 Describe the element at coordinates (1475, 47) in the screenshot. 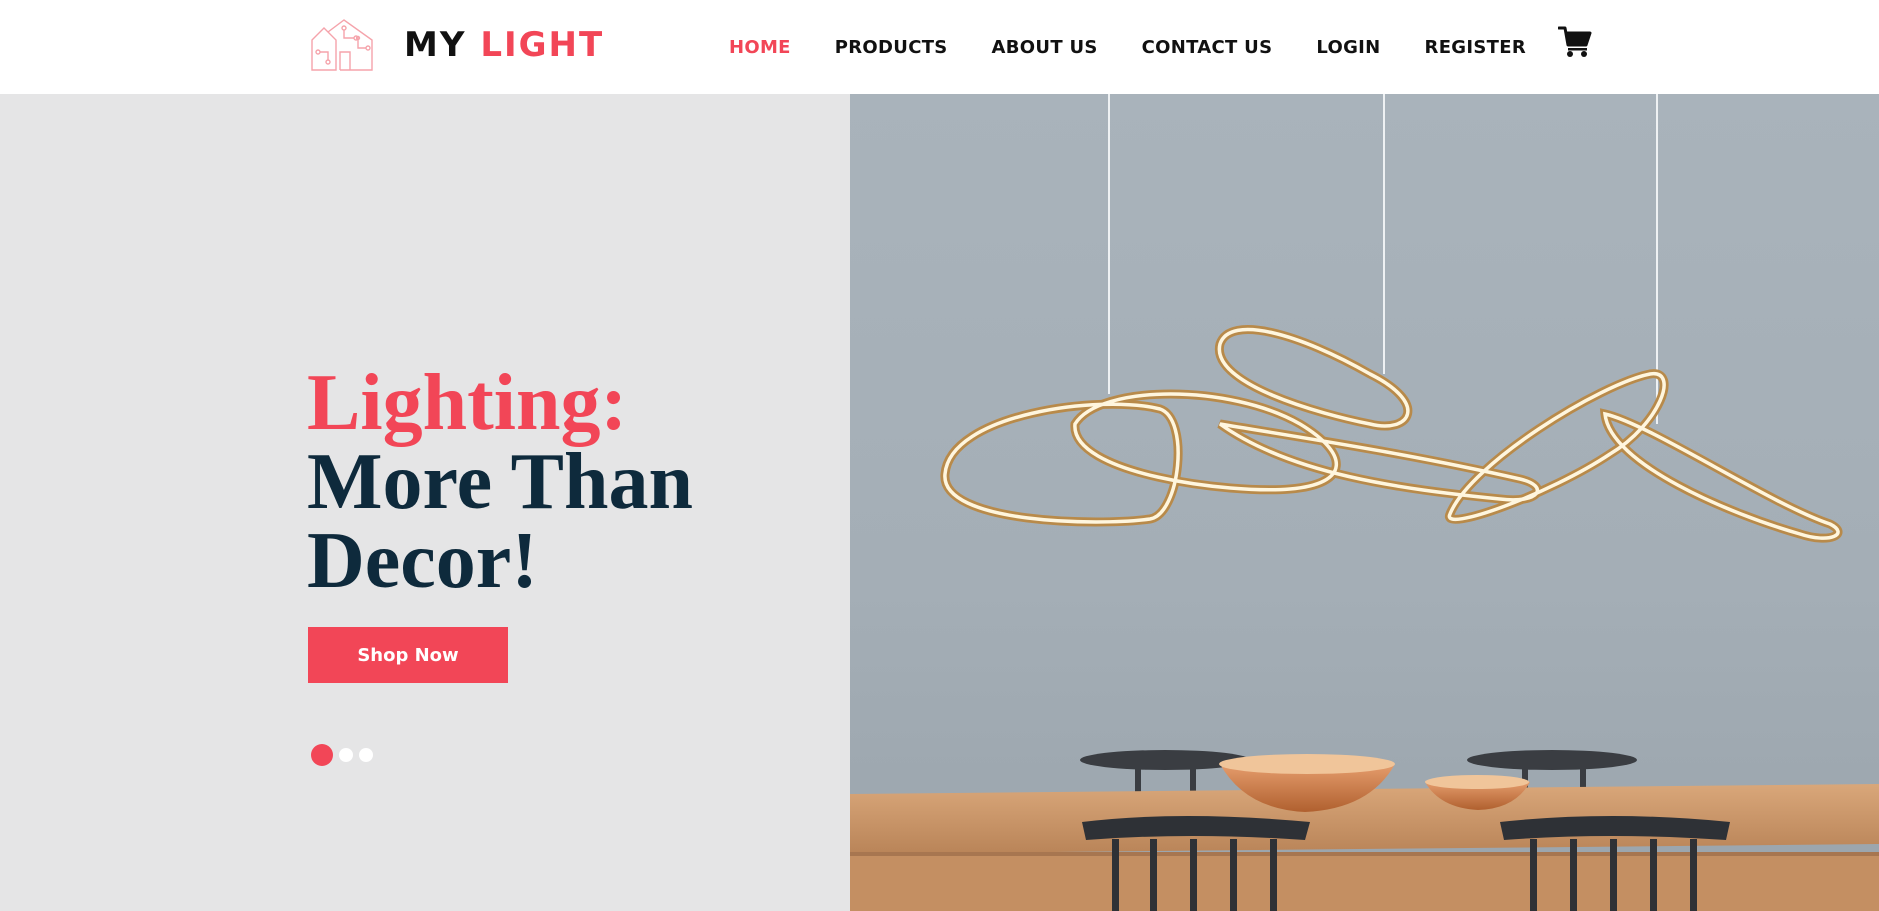

I see `nav-register: REGISTER` at that location.